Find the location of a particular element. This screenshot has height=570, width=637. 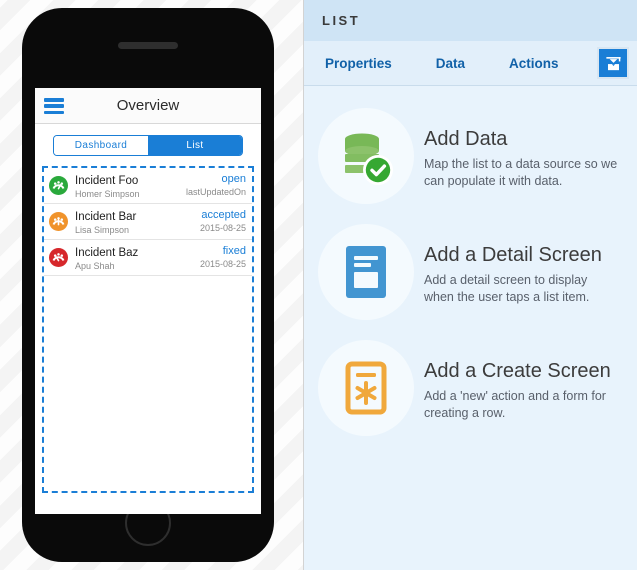

list-item-title: Incident Foo is located at coordinates (107, 180).